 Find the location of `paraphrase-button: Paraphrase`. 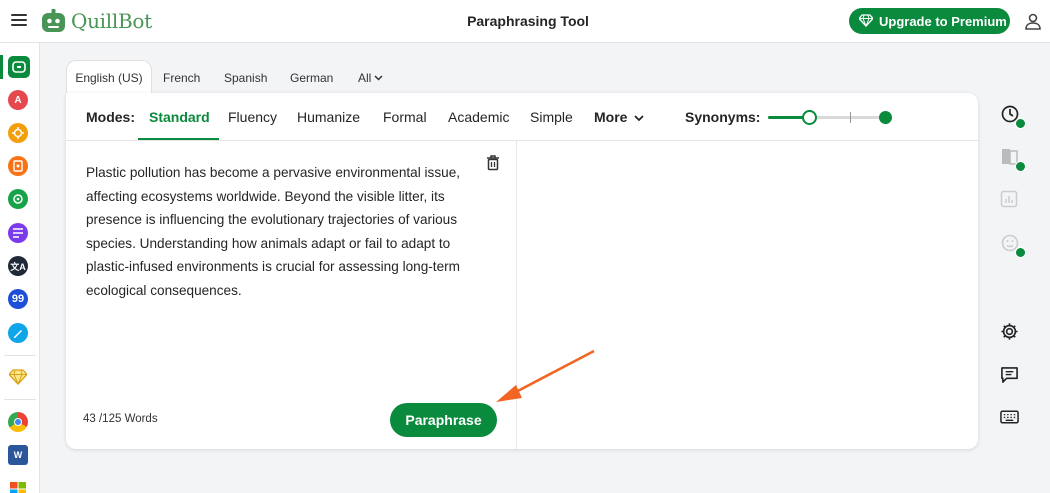

paraphrase-button: Paraphrase is located at coordinates (443, 420).